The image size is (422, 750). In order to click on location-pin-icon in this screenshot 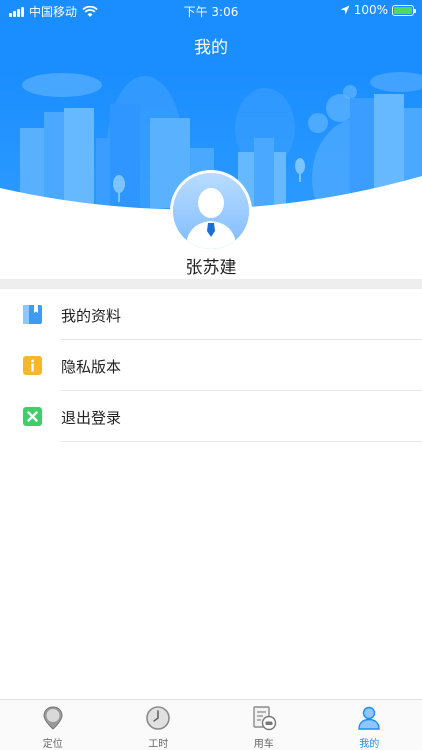, I will do `click(53, 718)`.